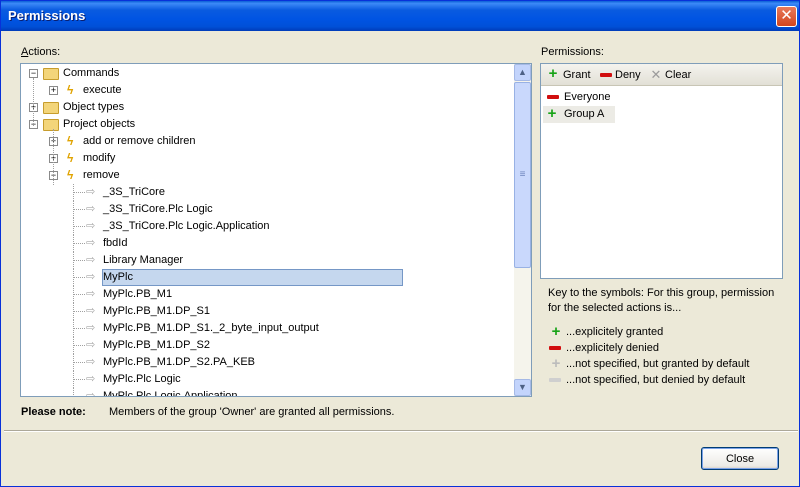 The height and width of the screenshot is (487, 800). What do you see at coordinates (556, 363) in the screenshot?
I see `plus-grey-icon: +` at bounding box center [556, 363].